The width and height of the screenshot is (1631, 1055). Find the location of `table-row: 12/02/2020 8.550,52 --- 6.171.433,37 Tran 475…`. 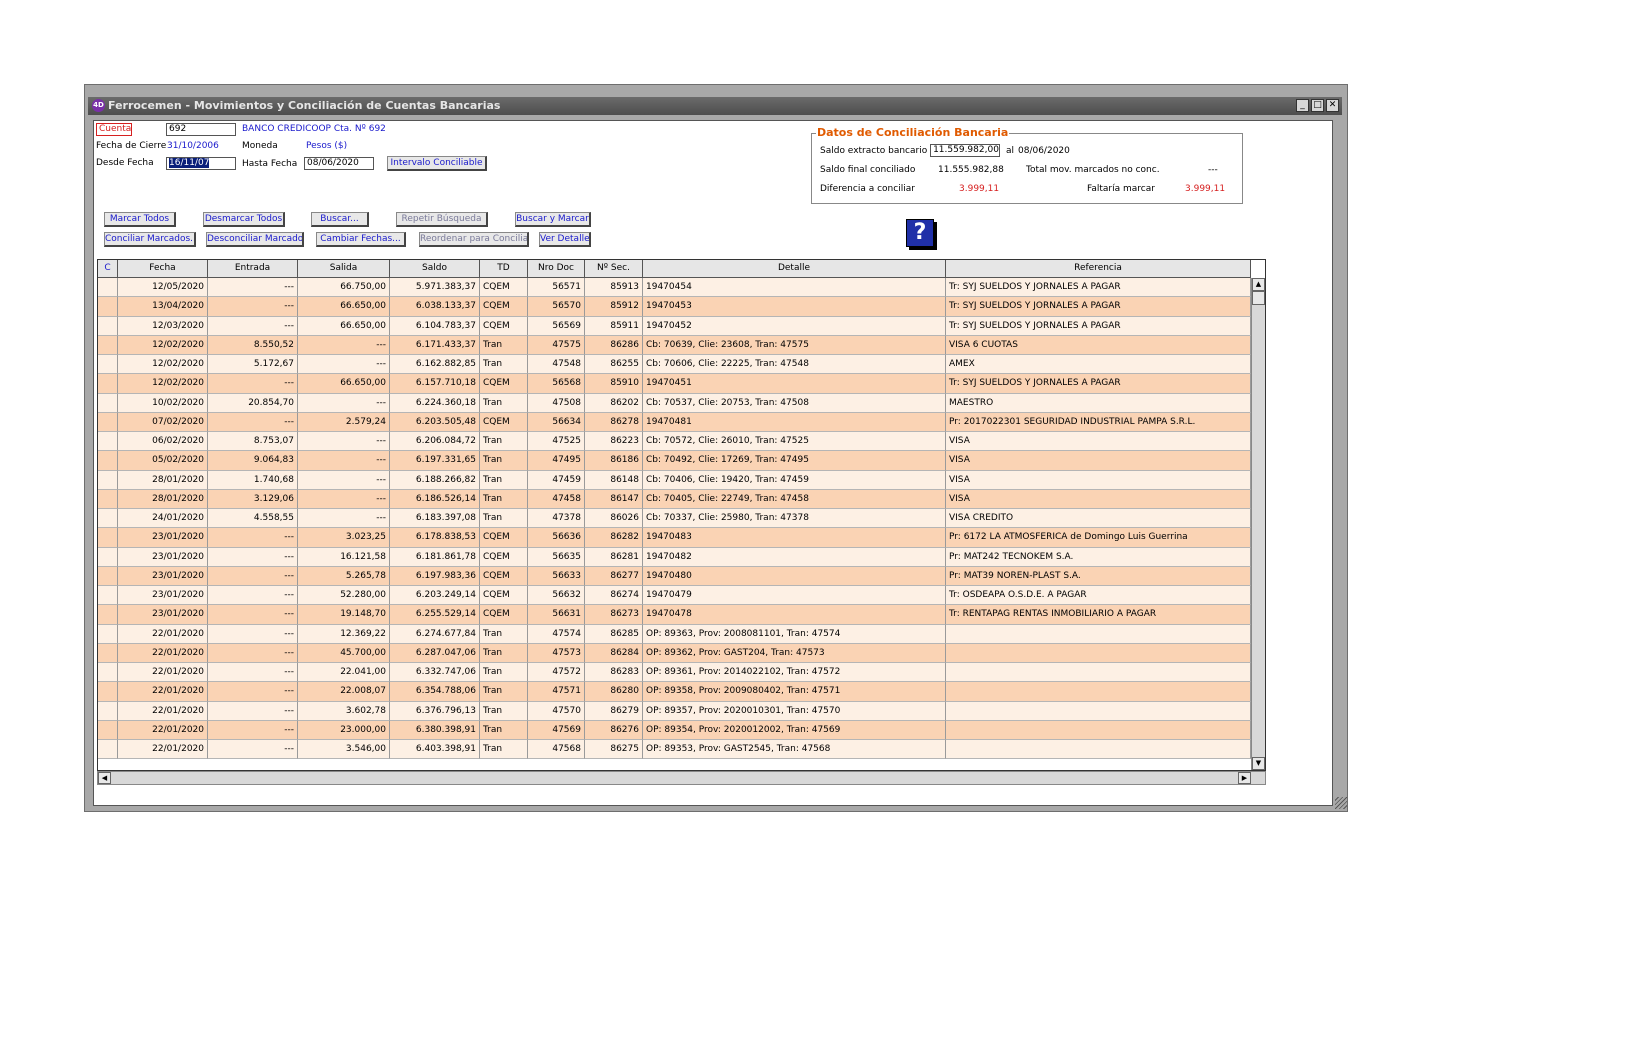

table-row: 12/02/2020 8.550,52 --- 6.171.433,37 Tran 475… is located at coordinates (674, 345).